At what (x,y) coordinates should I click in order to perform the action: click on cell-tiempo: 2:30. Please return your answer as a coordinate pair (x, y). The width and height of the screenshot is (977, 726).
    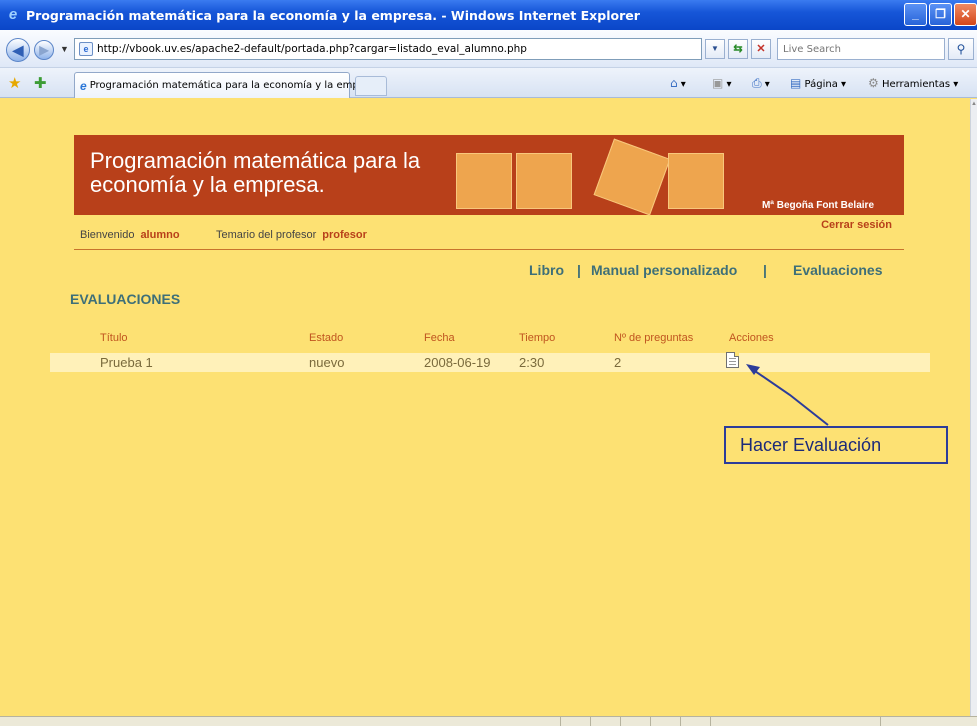
    Looking at the image, I should click on (532, 362).